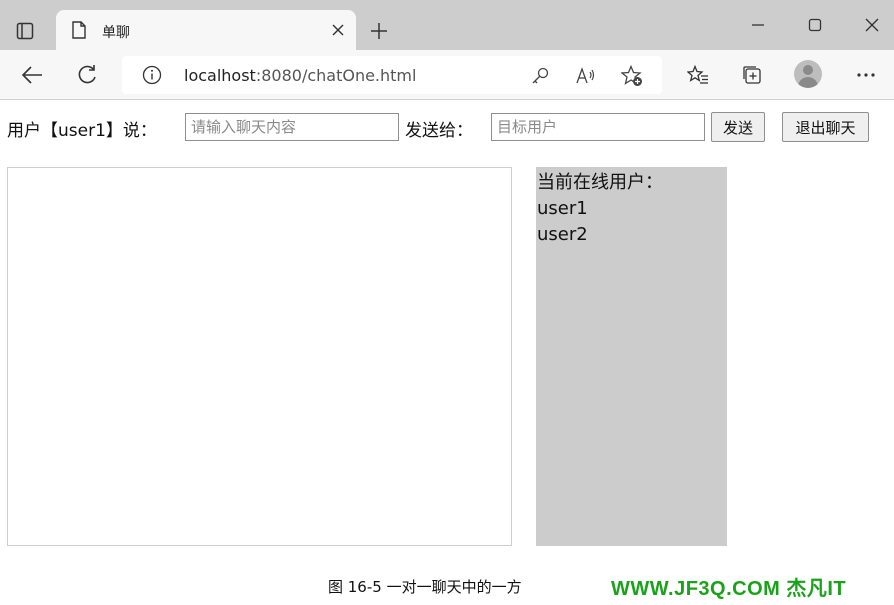 This screenshot has height=605, width=894. I want to click on url-text: localhost:8080/chatOne.html, so click(300, 75).